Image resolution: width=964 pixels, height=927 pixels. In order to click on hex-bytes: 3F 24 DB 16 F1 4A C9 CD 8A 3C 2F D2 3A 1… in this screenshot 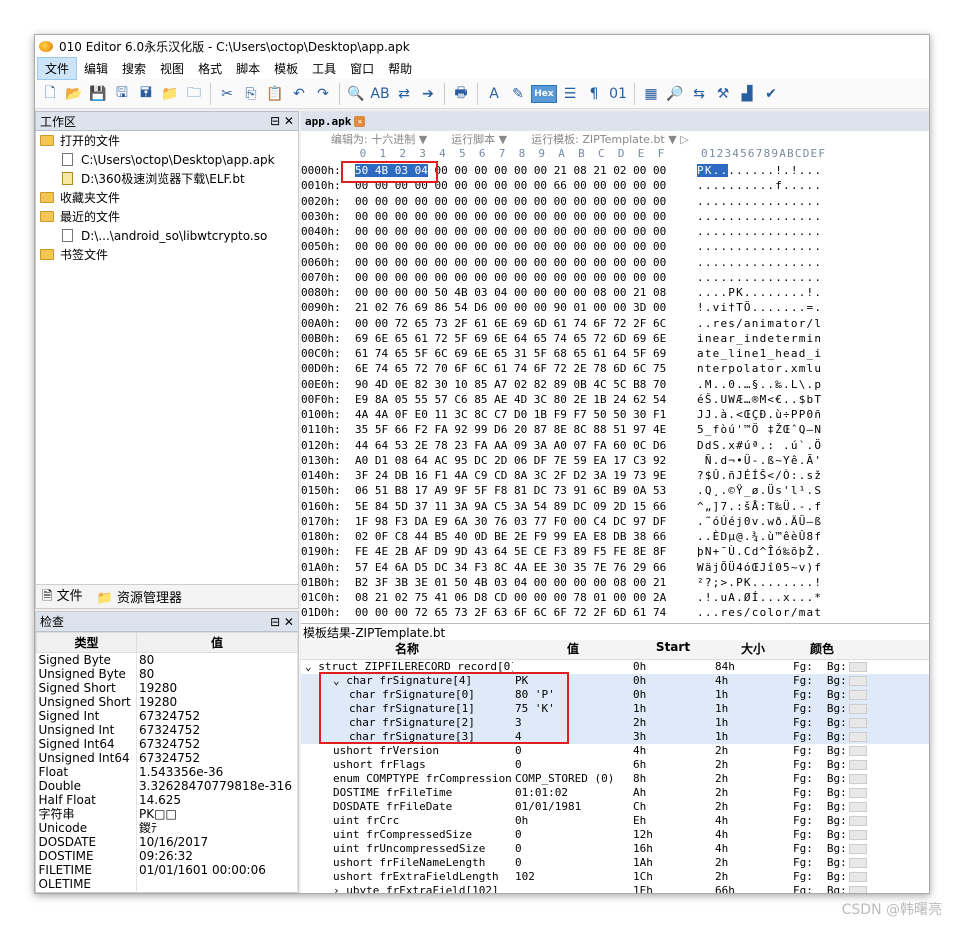, I will do `click(525, 475)`.